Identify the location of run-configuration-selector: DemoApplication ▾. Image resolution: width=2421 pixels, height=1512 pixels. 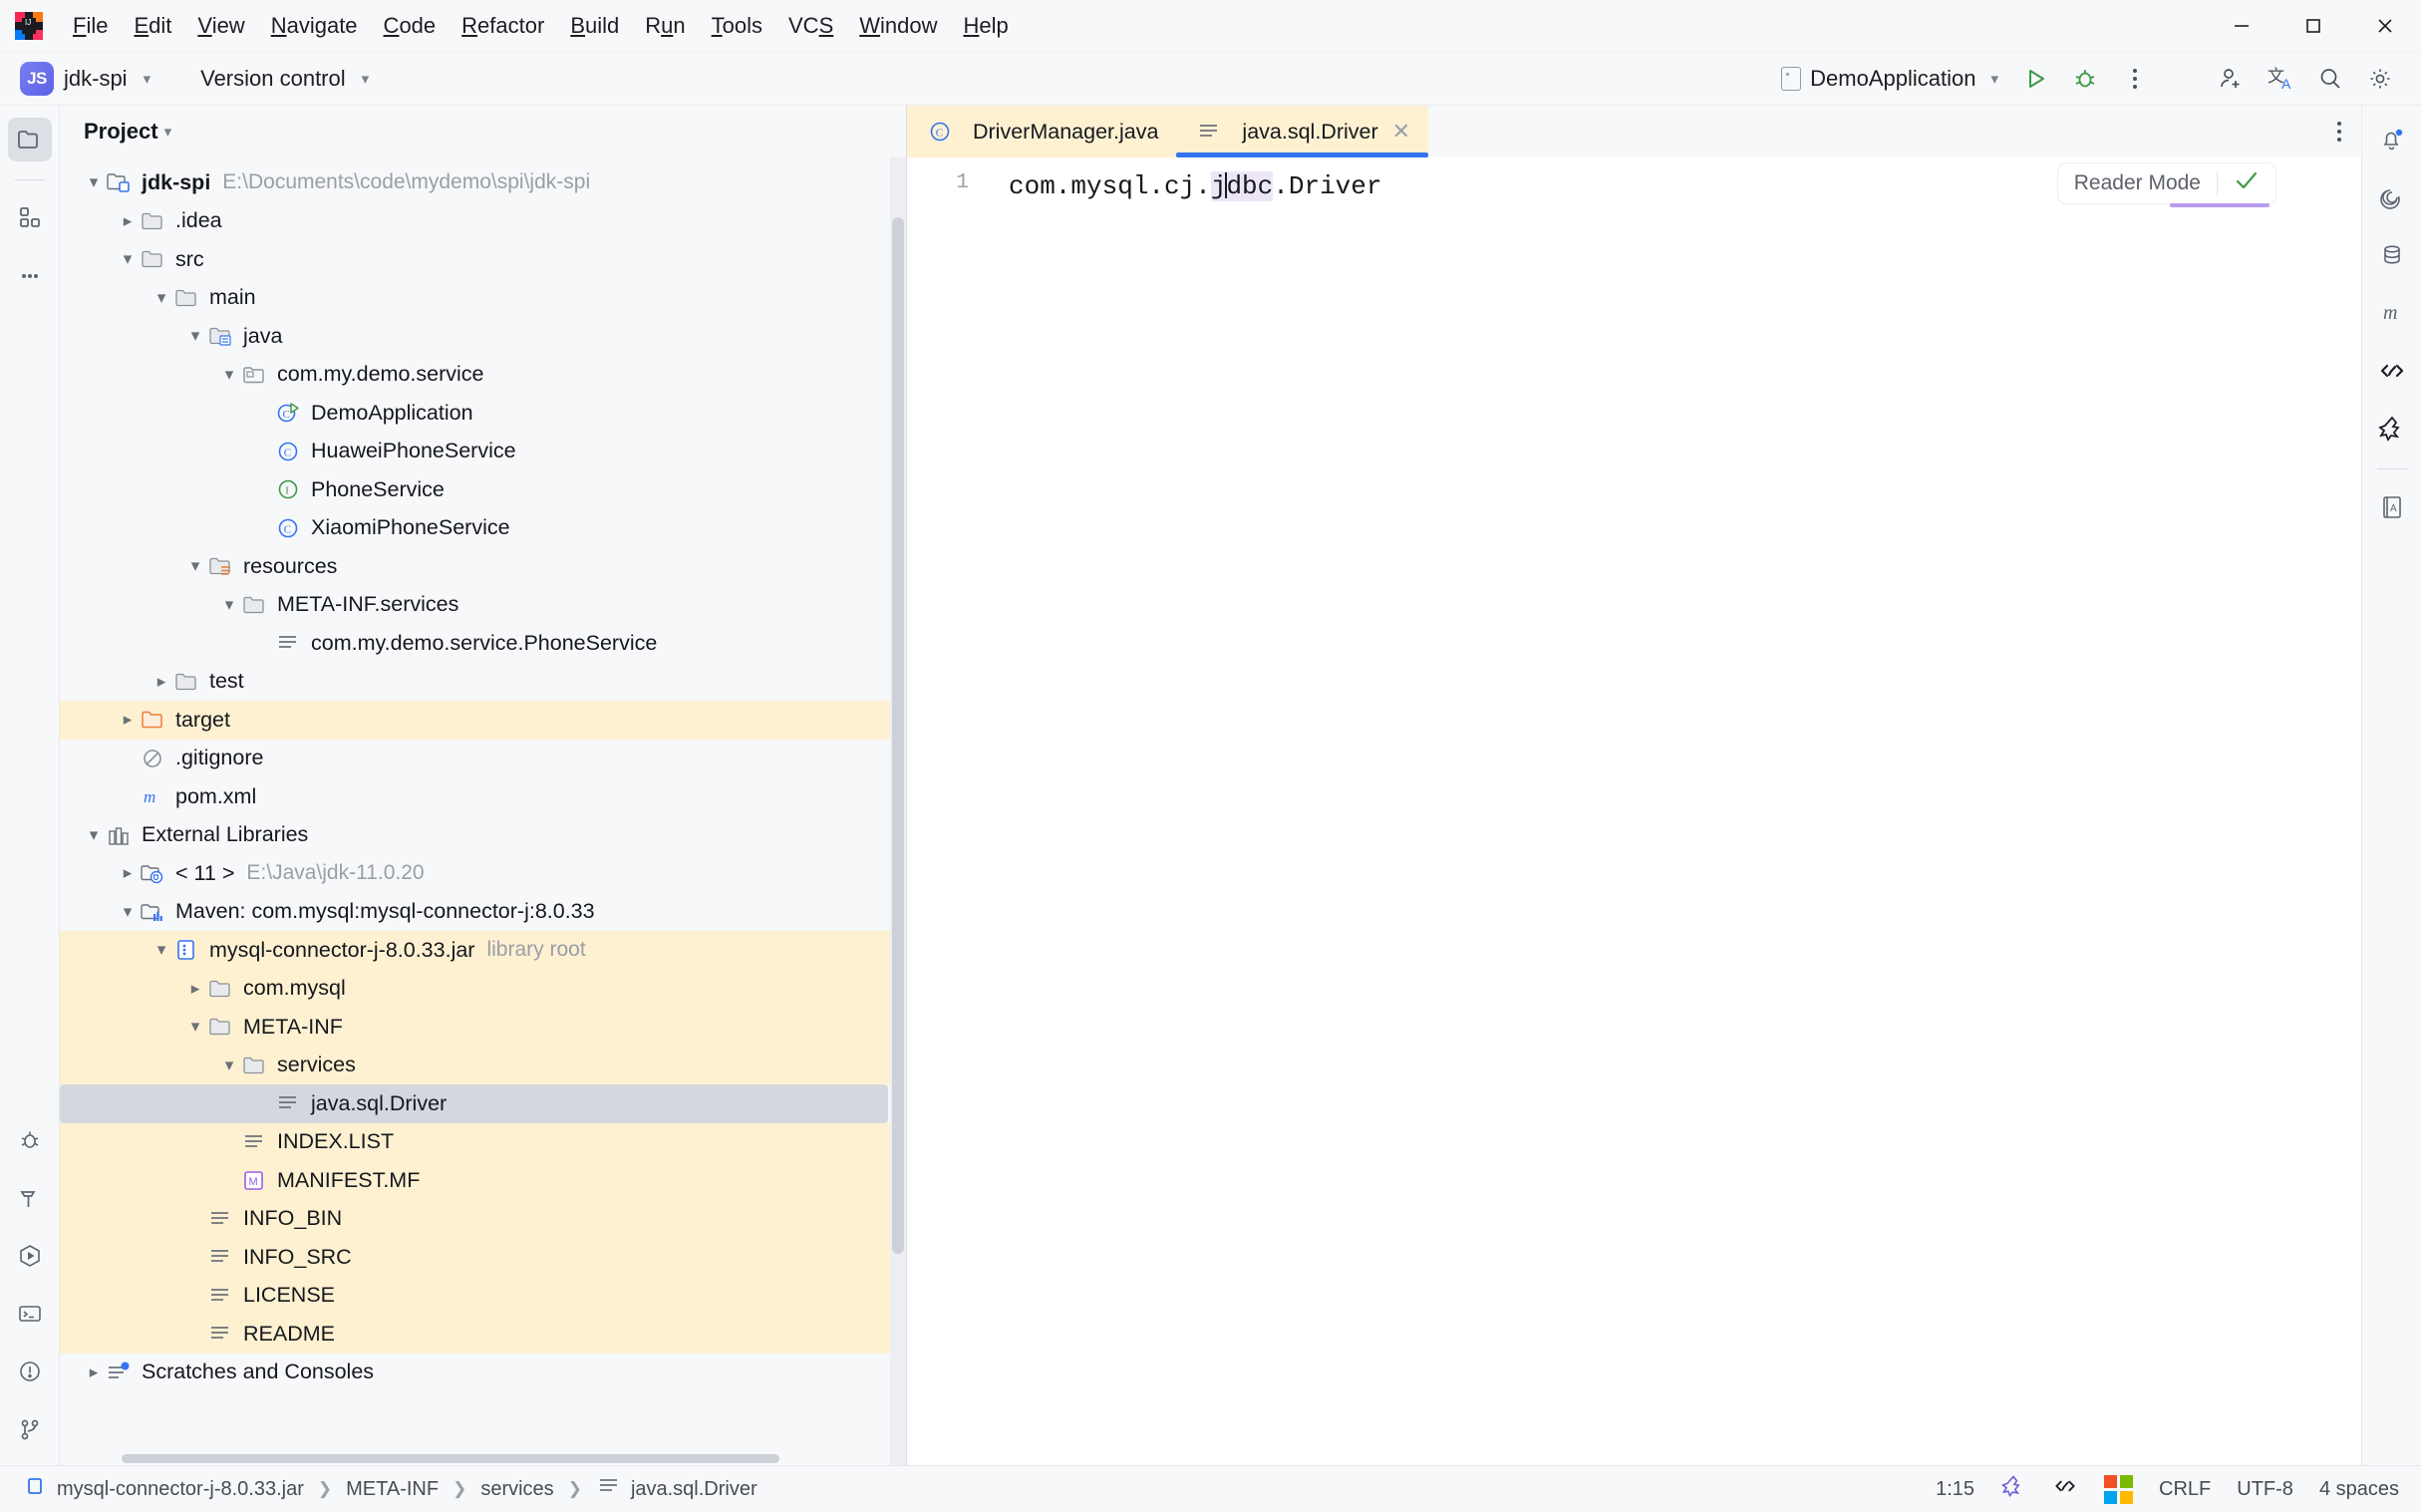
(1889, 79).